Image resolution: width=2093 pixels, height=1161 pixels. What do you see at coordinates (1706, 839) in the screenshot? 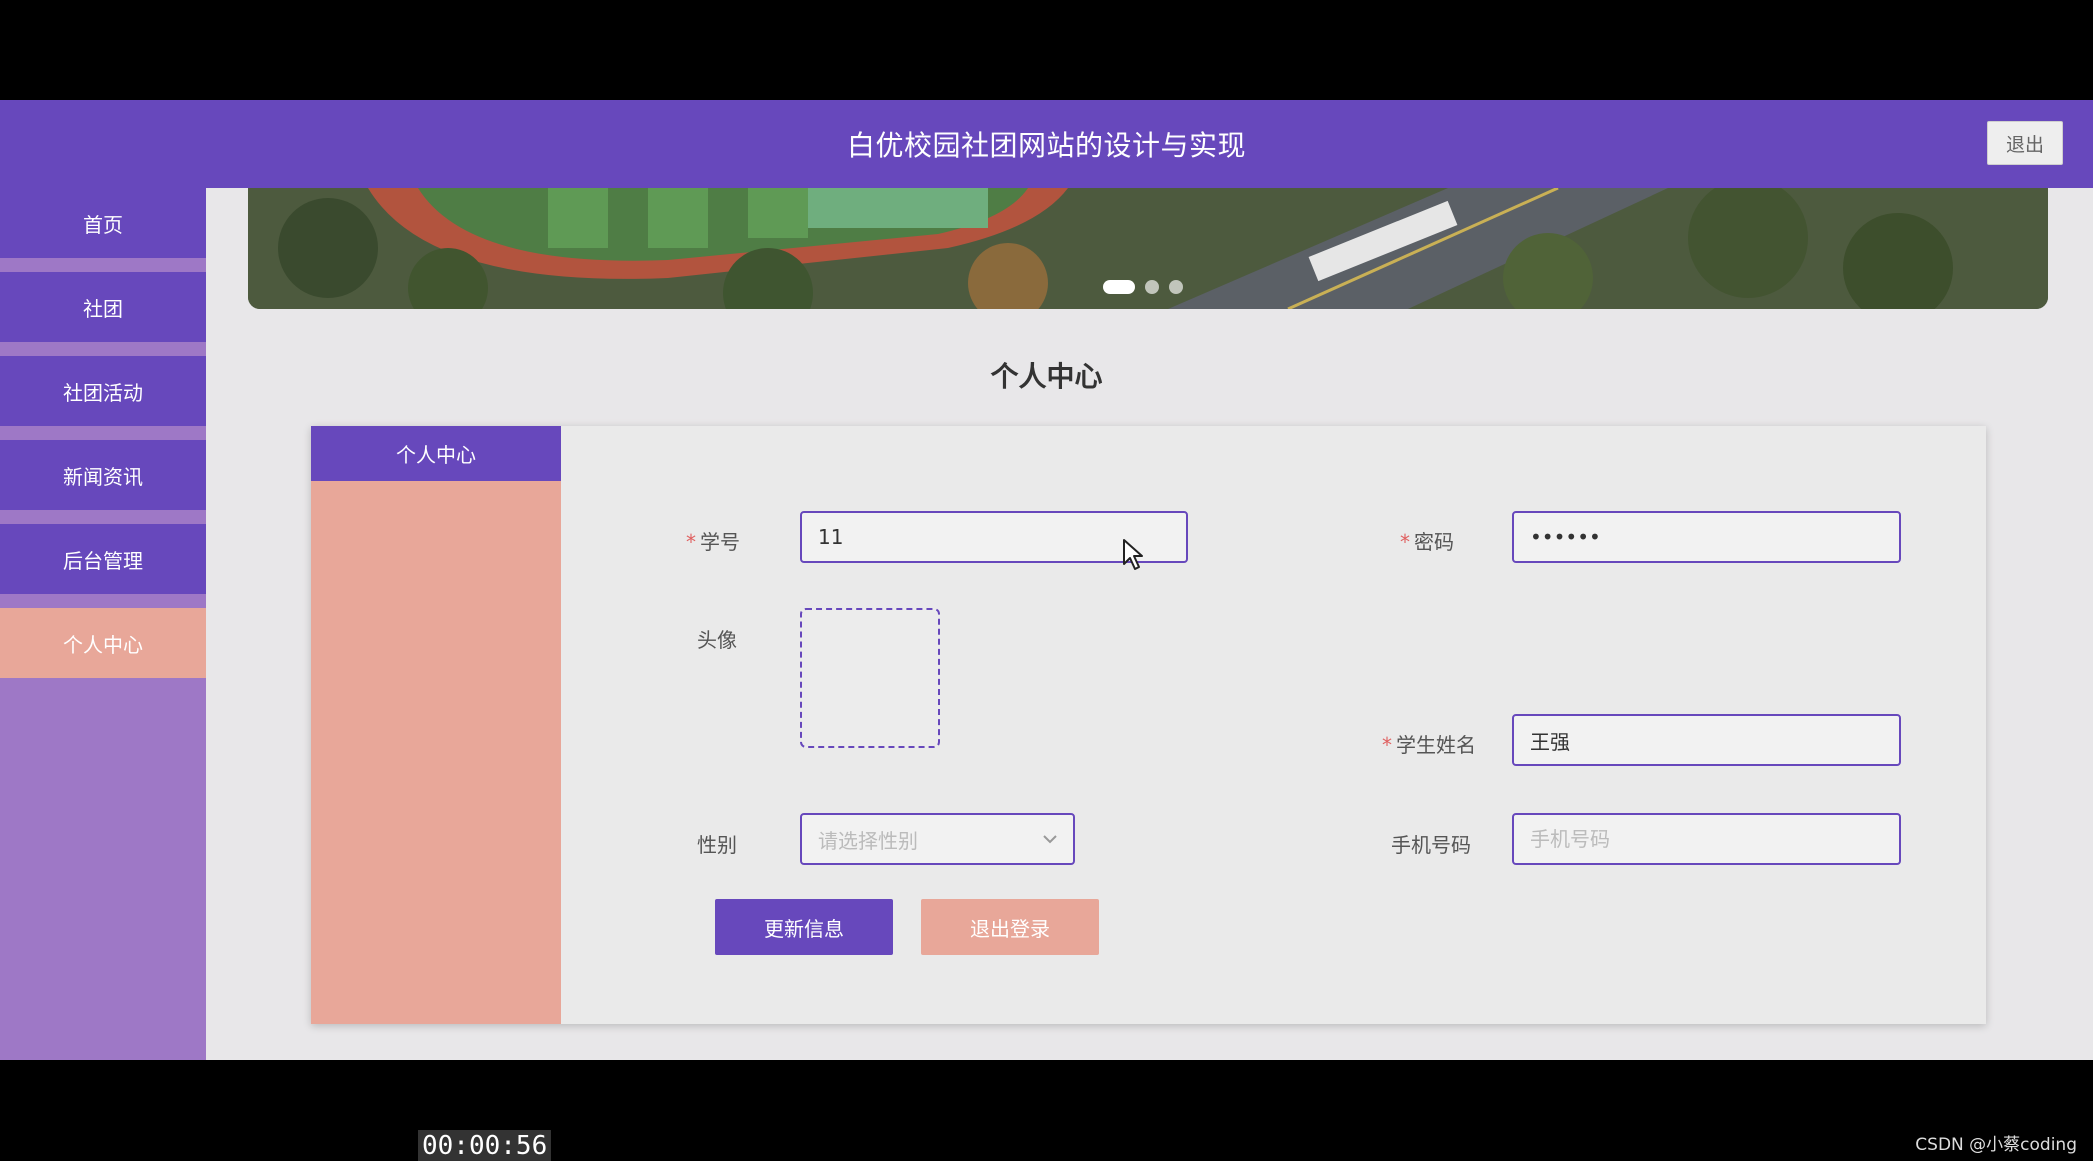
I see `phone-field` at bounding box center [1706, 839].